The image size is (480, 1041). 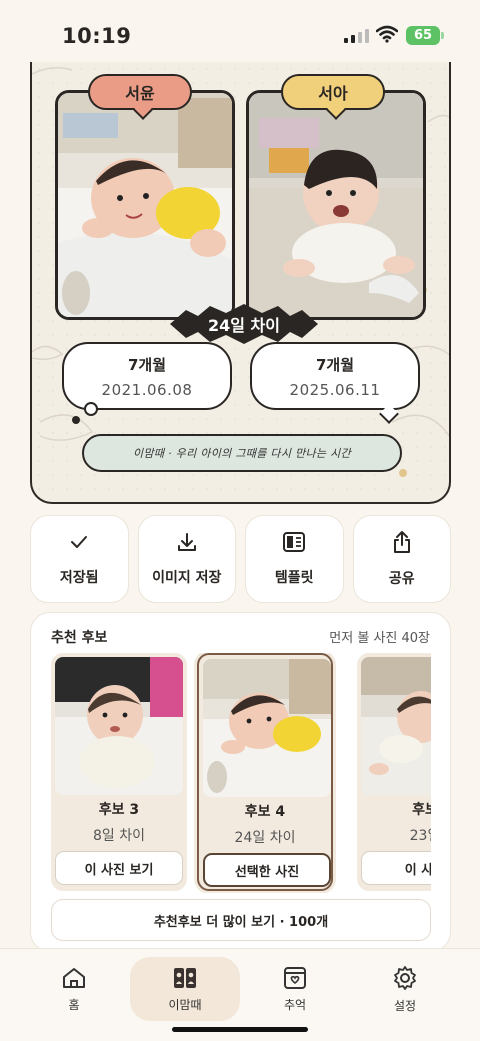 I want to click on view-photo-button: 이 사진, so click(x=396, y=868).